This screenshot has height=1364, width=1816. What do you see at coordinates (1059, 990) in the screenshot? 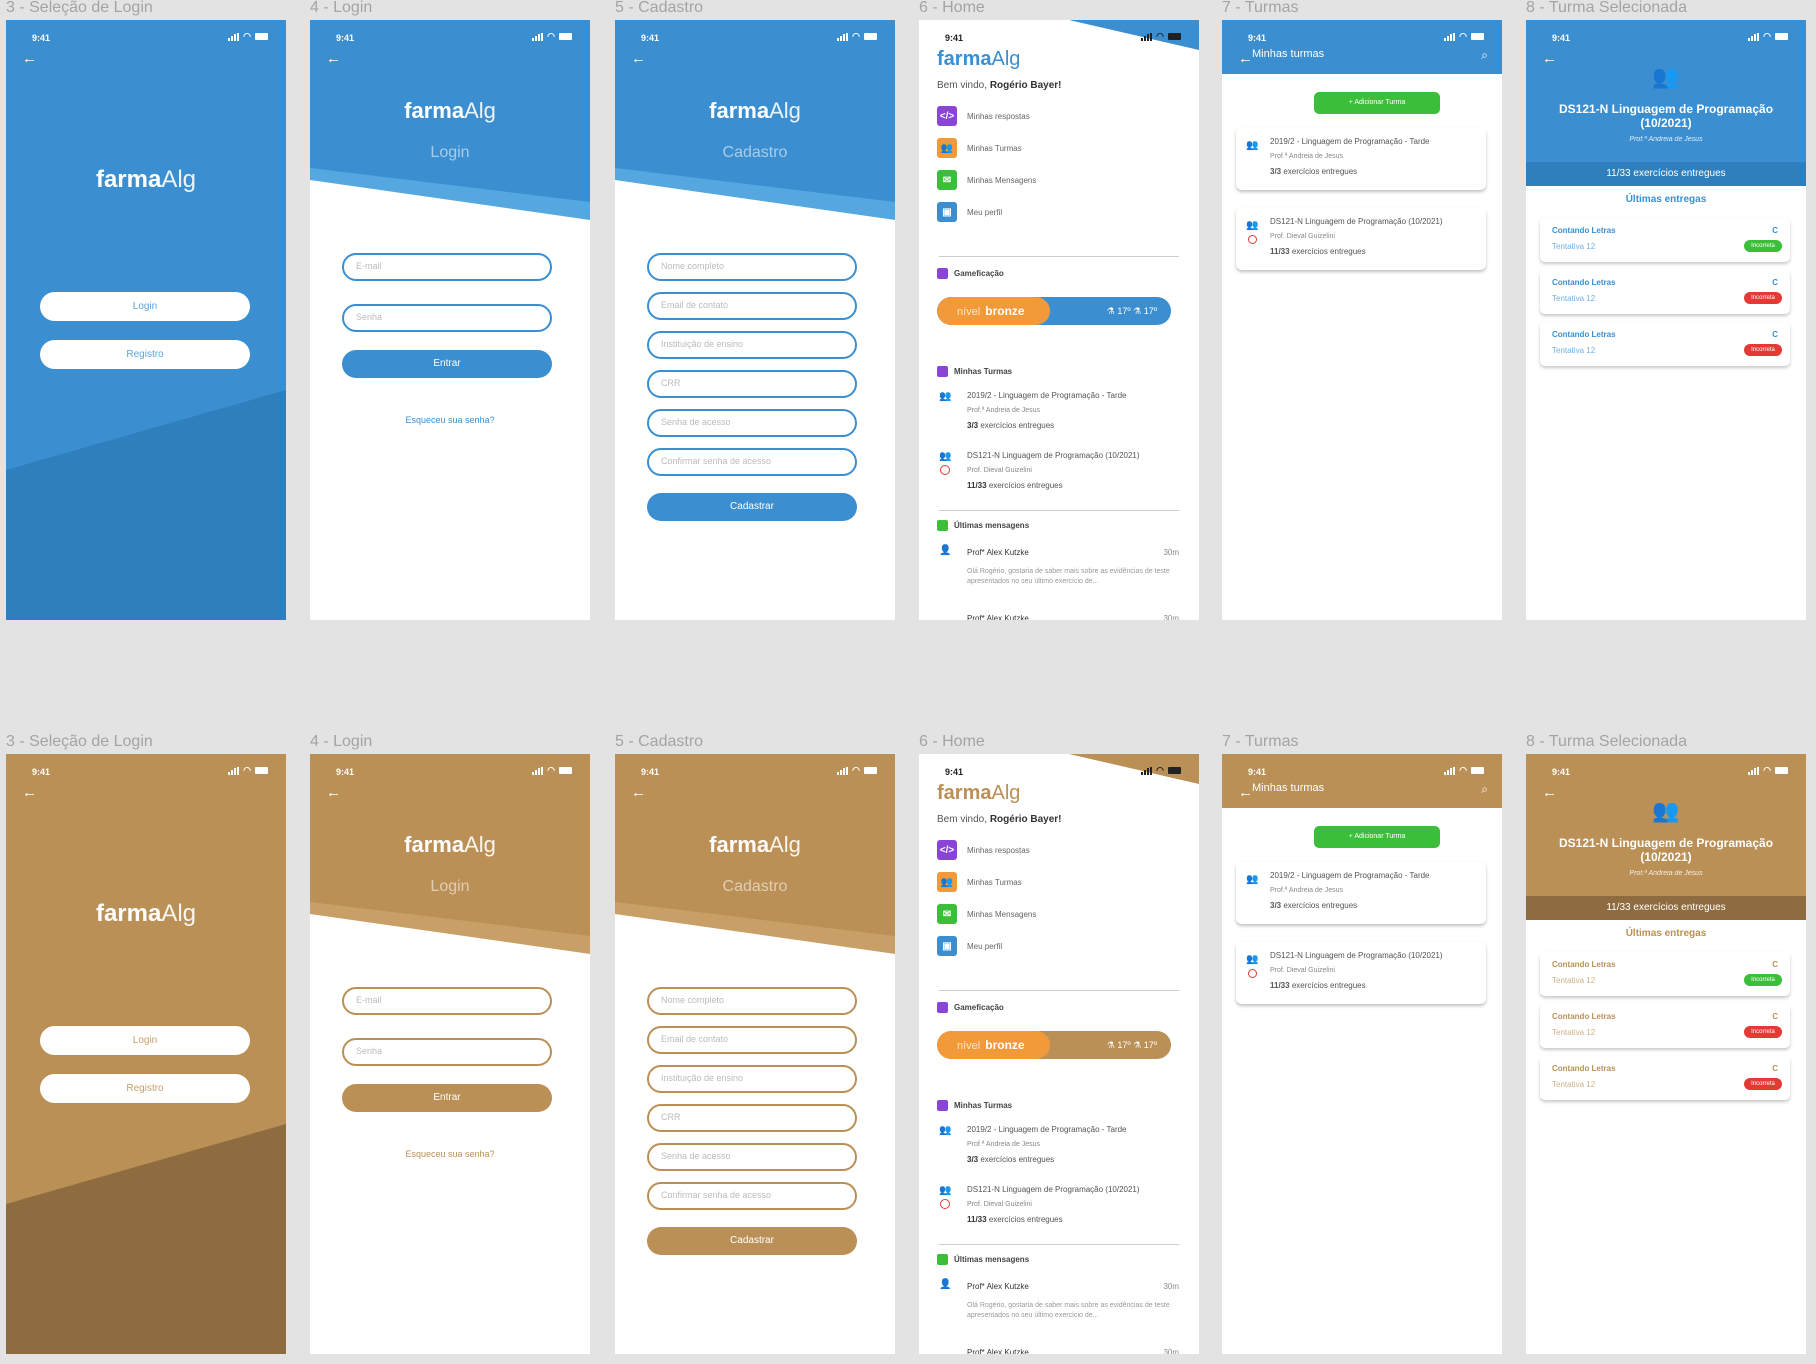
I see `divider` at bounding box center [1059, 990].